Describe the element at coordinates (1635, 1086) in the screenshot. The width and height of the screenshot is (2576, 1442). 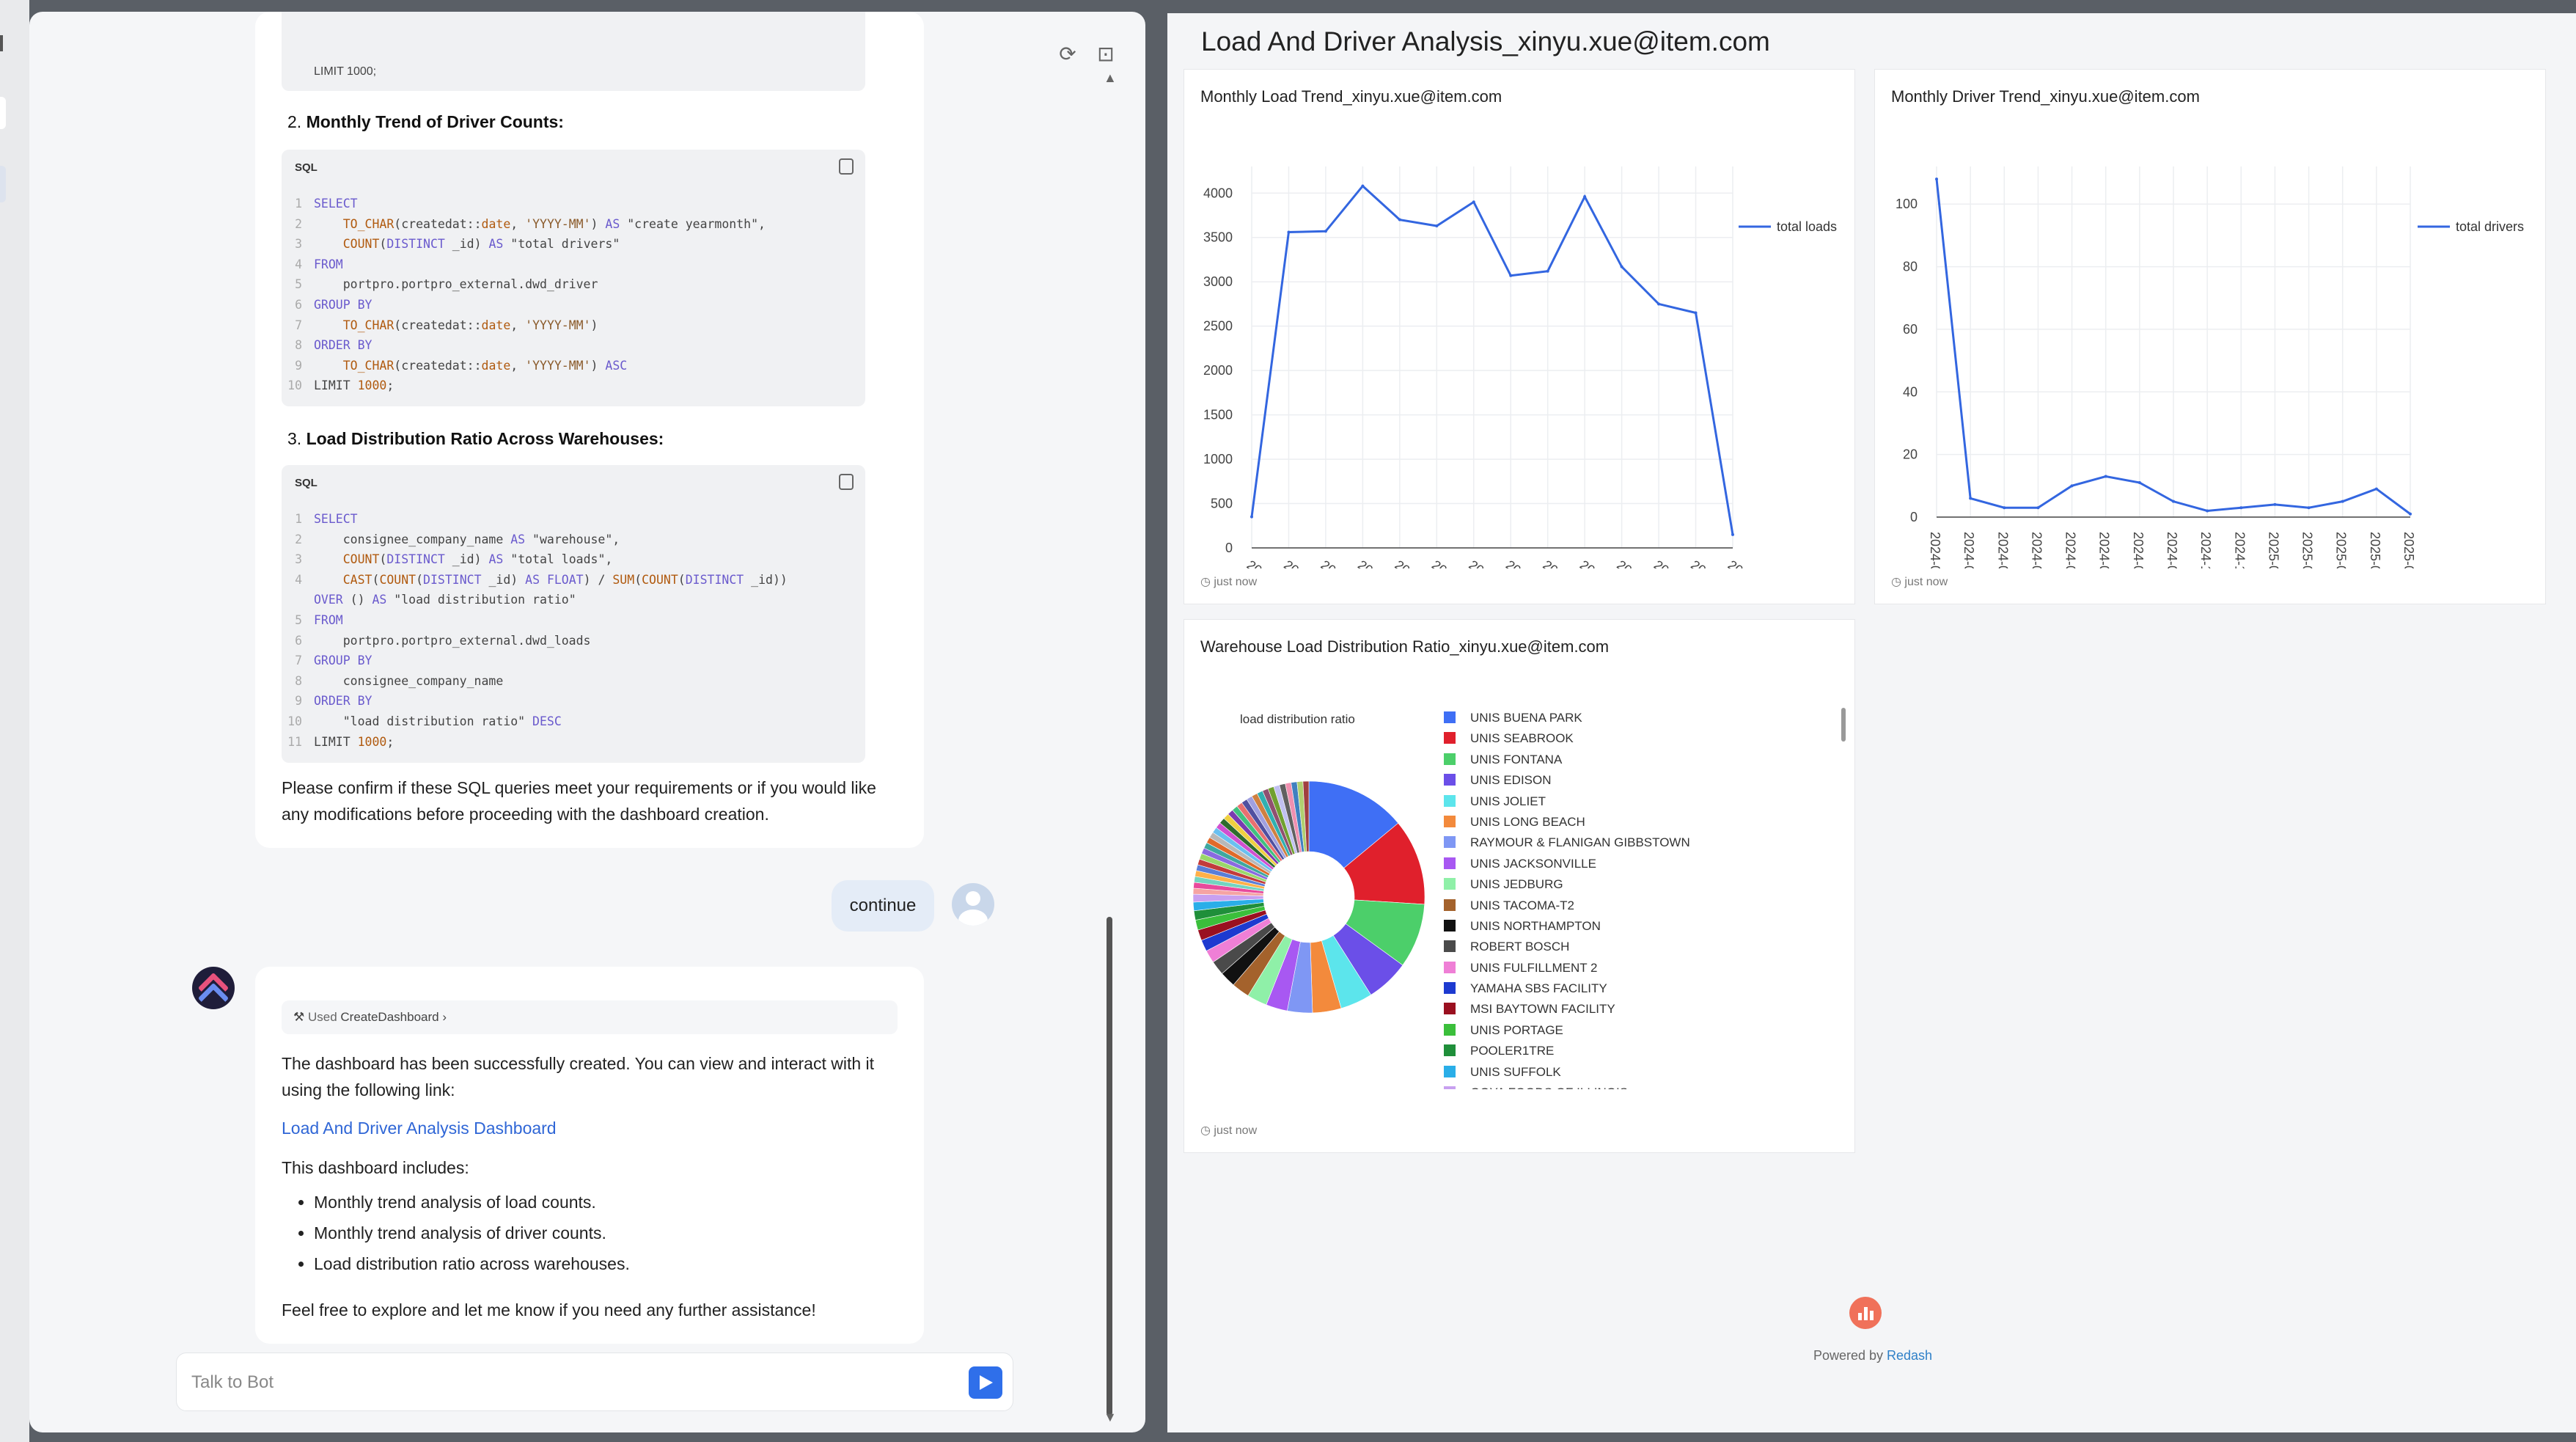
I see `legend-item: GOYA FOODS OF ILLINOIS` at that location.